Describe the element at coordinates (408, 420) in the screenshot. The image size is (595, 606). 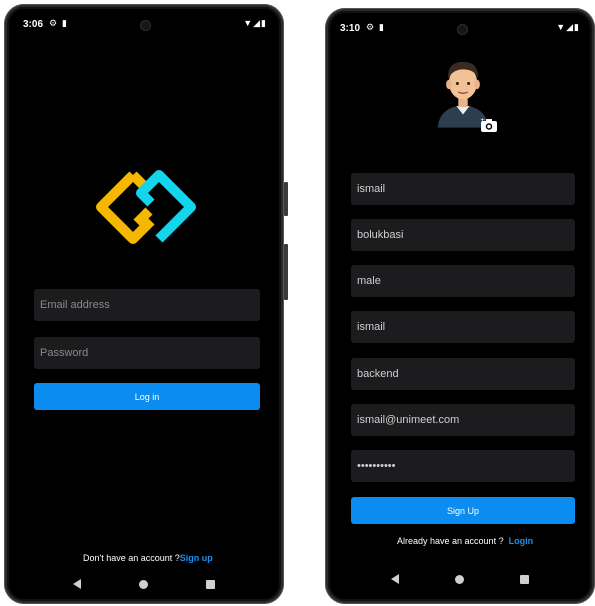
I see `email-value: ismail@unimeet.com` at that location.